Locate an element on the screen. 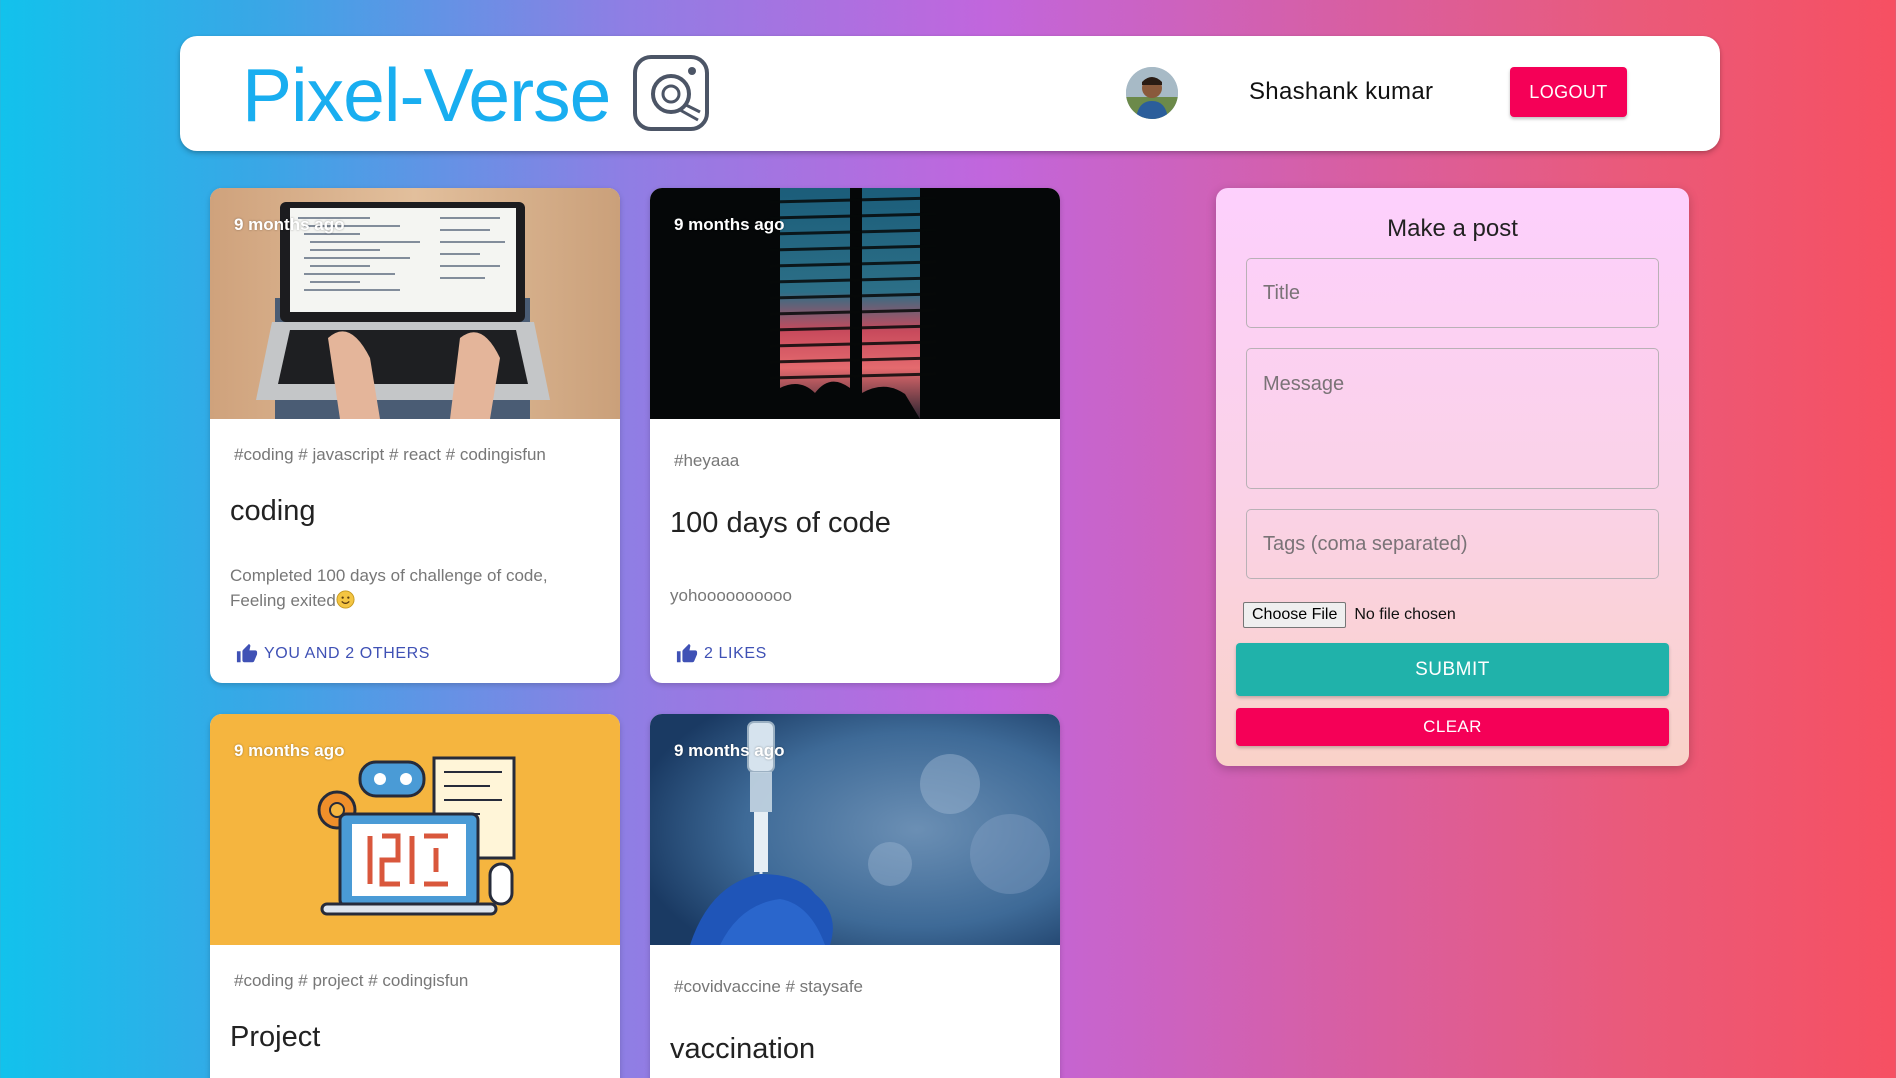 This screenshot has width=1896, height=1078. post-tags: #heyaaa is located at coordinates (707, 460).